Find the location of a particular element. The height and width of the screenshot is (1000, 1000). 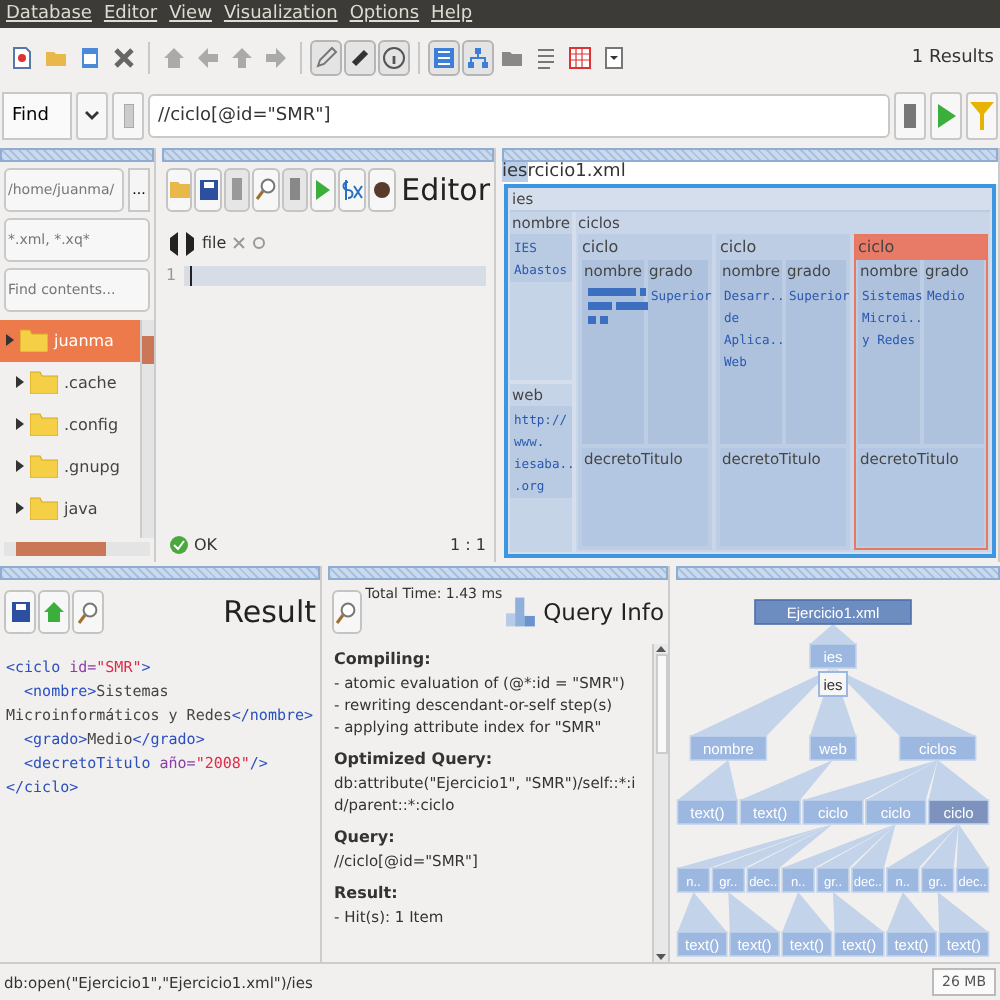

mode-dropdown: Find is located at coordinates (37, 115).